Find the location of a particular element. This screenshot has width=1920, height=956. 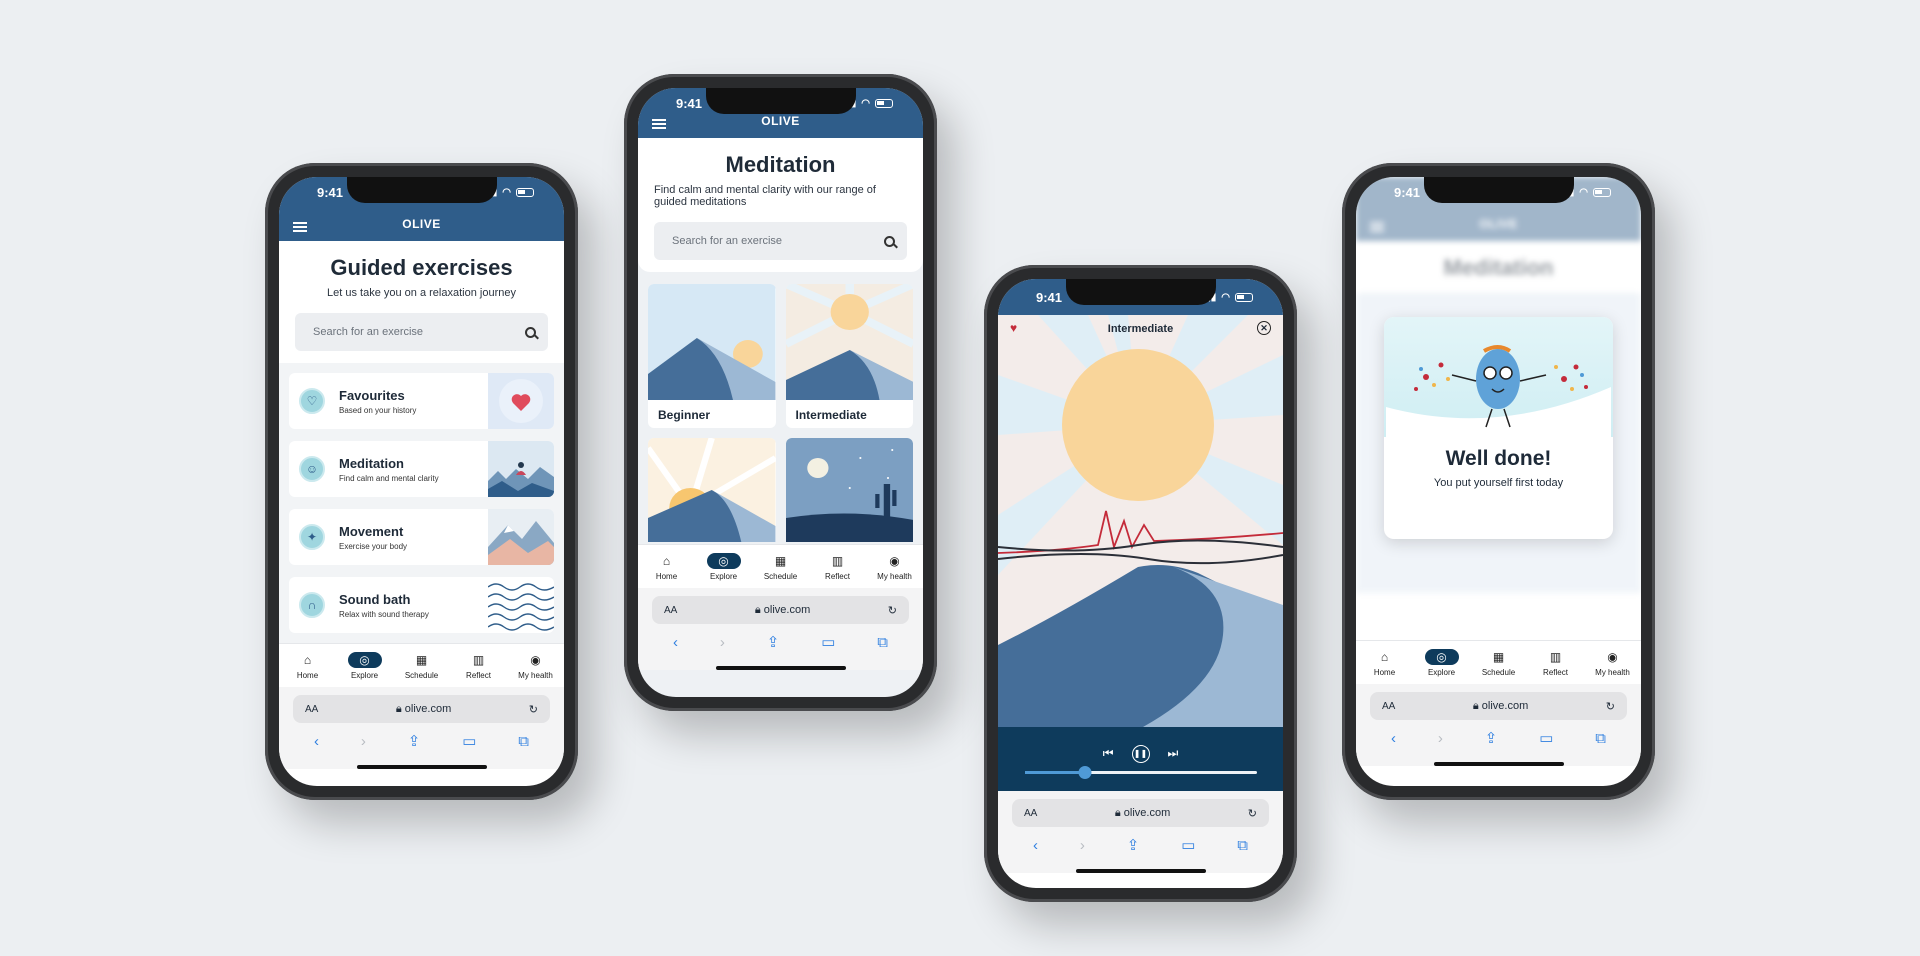

close-icon: ✕ is located at coordinates (1264, 328).